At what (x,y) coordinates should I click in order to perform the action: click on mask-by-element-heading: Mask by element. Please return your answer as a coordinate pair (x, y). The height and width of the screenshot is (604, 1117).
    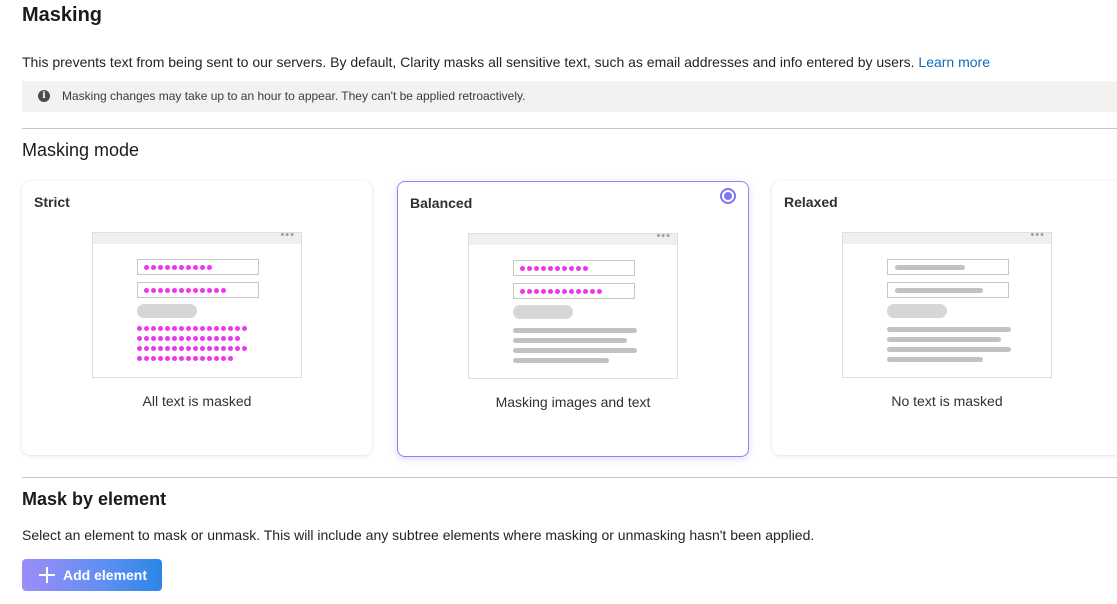
    Looking at the image, I should click on (94, 499).